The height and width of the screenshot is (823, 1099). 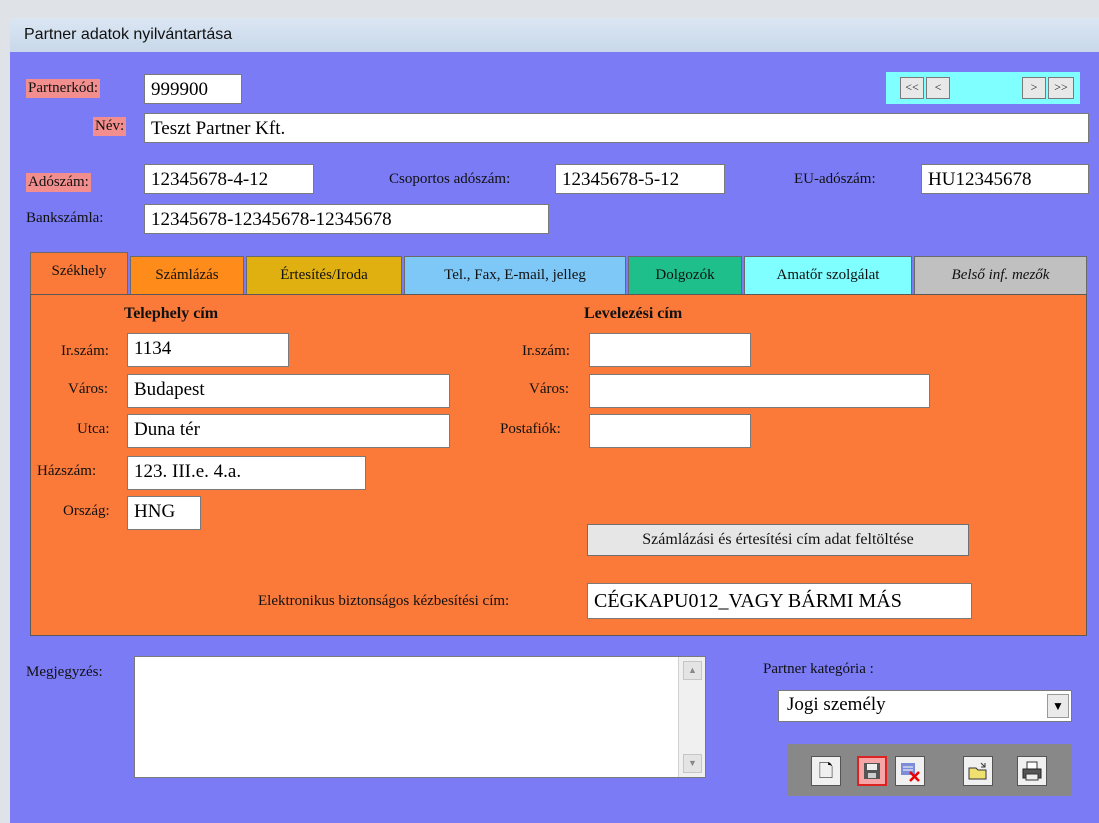 I want to click on delete-icon, so click(x=910, y=771).